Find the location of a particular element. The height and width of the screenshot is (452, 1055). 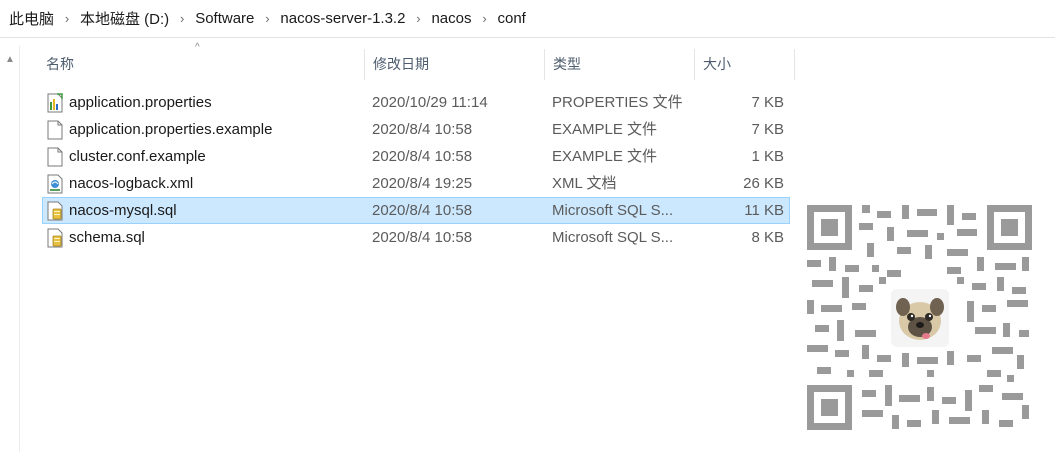

column-header-row: ^ 名称 修改日期 类型 大小 is located at coordinates (416, 61).